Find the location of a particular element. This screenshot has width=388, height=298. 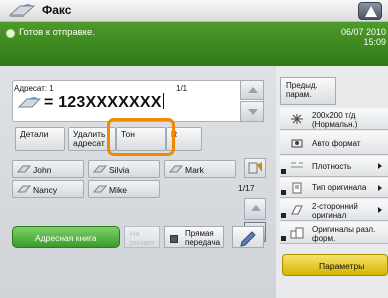

fax-number-text: = 123XXXXXXX is located at coordinates (103, 102).